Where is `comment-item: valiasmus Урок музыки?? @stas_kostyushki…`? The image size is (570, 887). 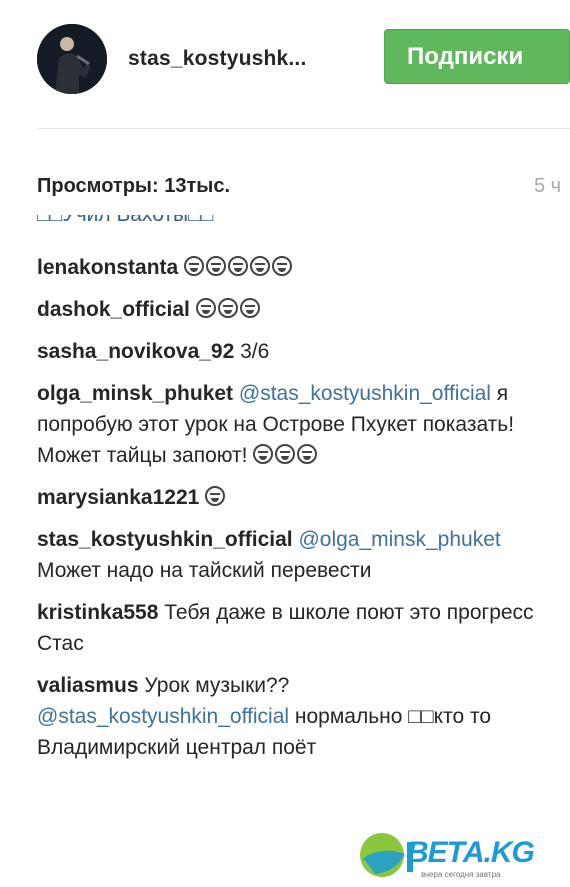
comment-item: valiasmus Урок музыки?? @stas_kostyushki… is located at coordinates (287, 716).